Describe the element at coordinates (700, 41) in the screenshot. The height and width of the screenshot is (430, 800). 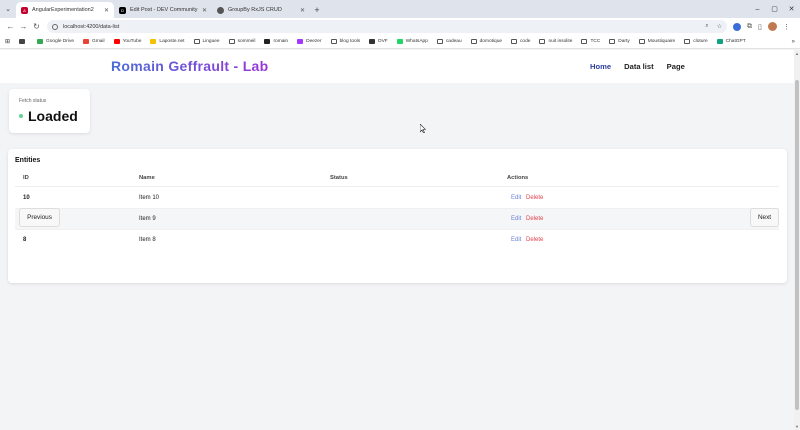
I see `bookmark-label: cloture` at that location.